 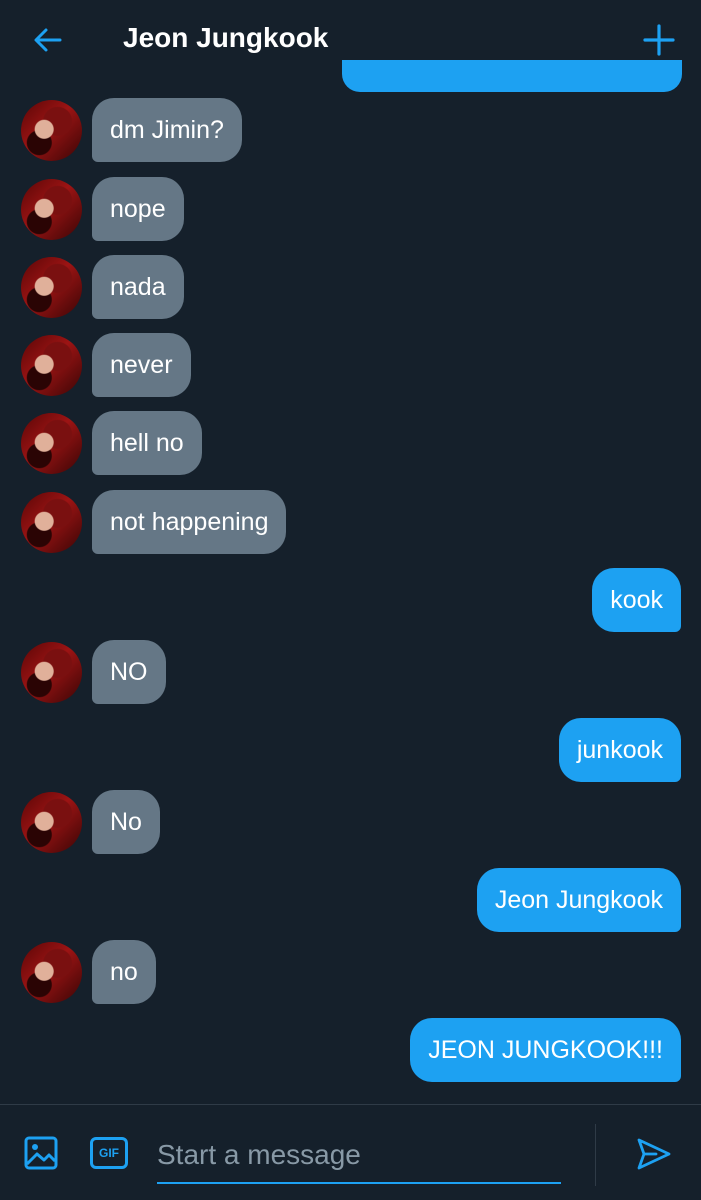 I want to click on message-bubble: dm Jimin?, so click(x=167, y=130).